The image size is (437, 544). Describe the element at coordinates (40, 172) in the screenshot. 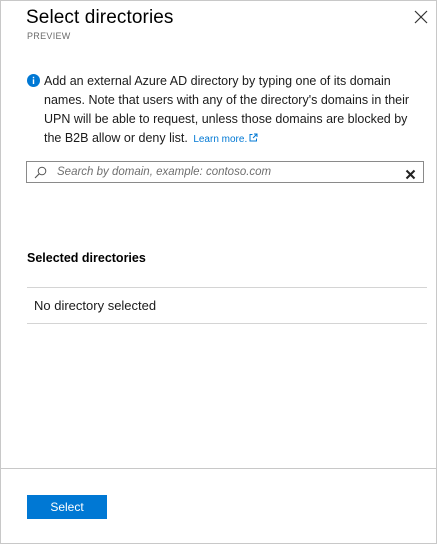

I see `search-icon` at that location.